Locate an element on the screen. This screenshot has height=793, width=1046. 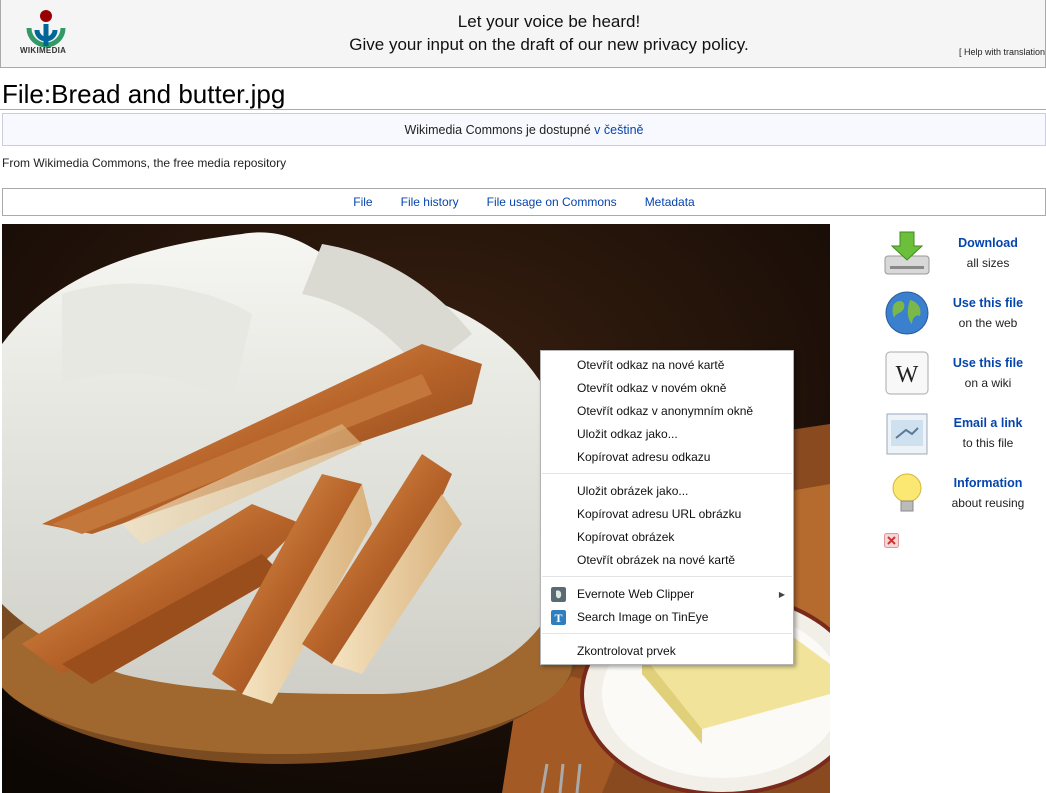
wikipedia-icon: W is located at coordinates (907, 373).